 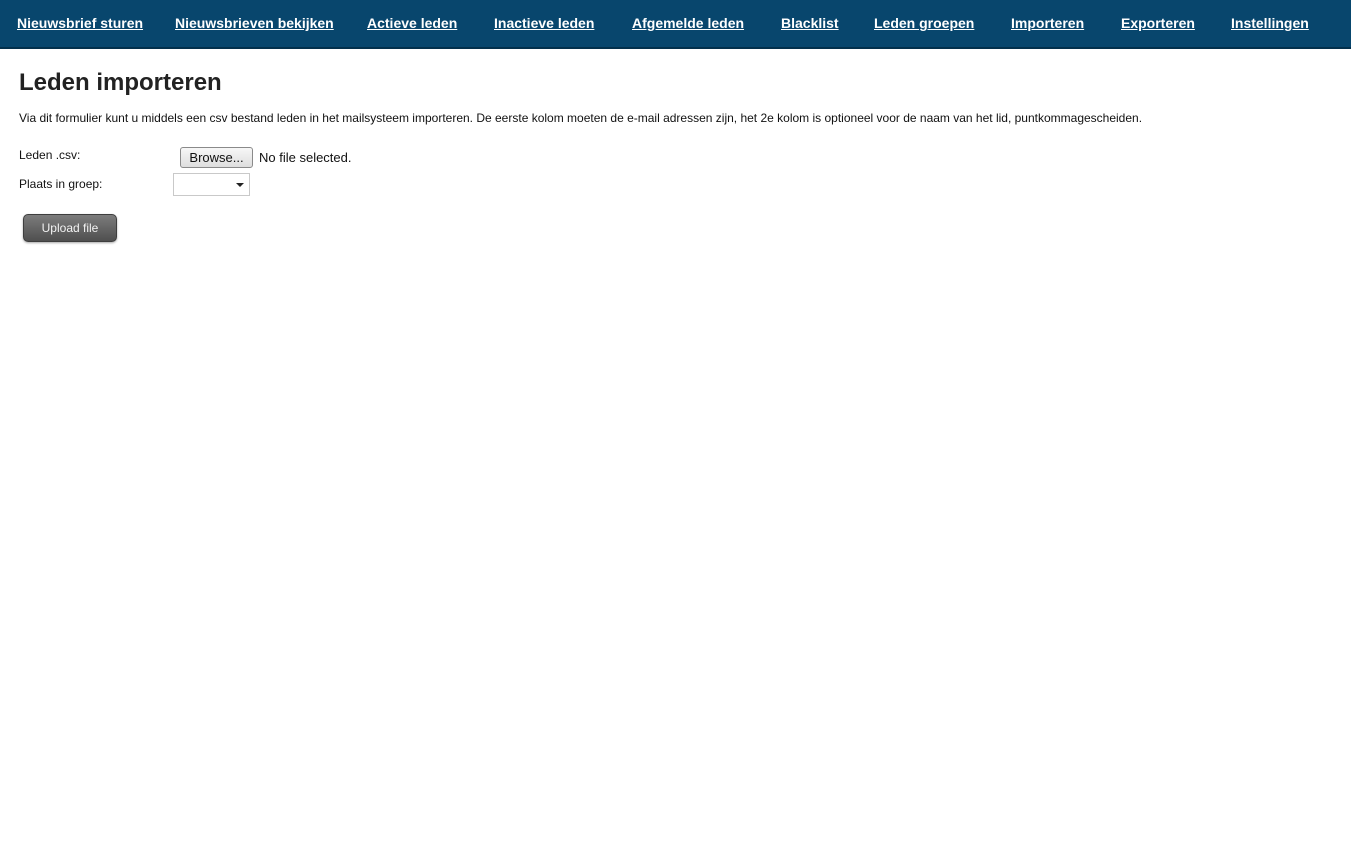 What do you see at coordinates (1158, 23) in the screenshot?
I see `nav-item-exporteren: Exporteren` at bounding box center [1158, 23].